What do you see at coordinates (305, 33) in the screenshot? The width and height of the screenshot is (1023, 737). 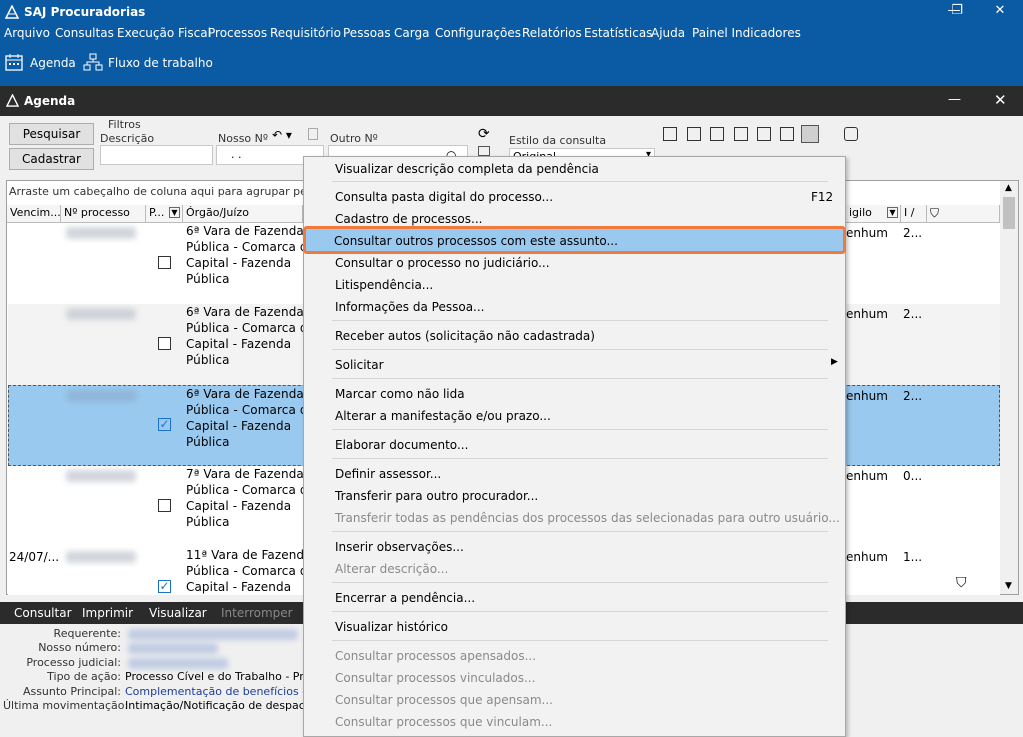 I see `menu-requisitorio: Requisitório` at bounding box center [305, 33].